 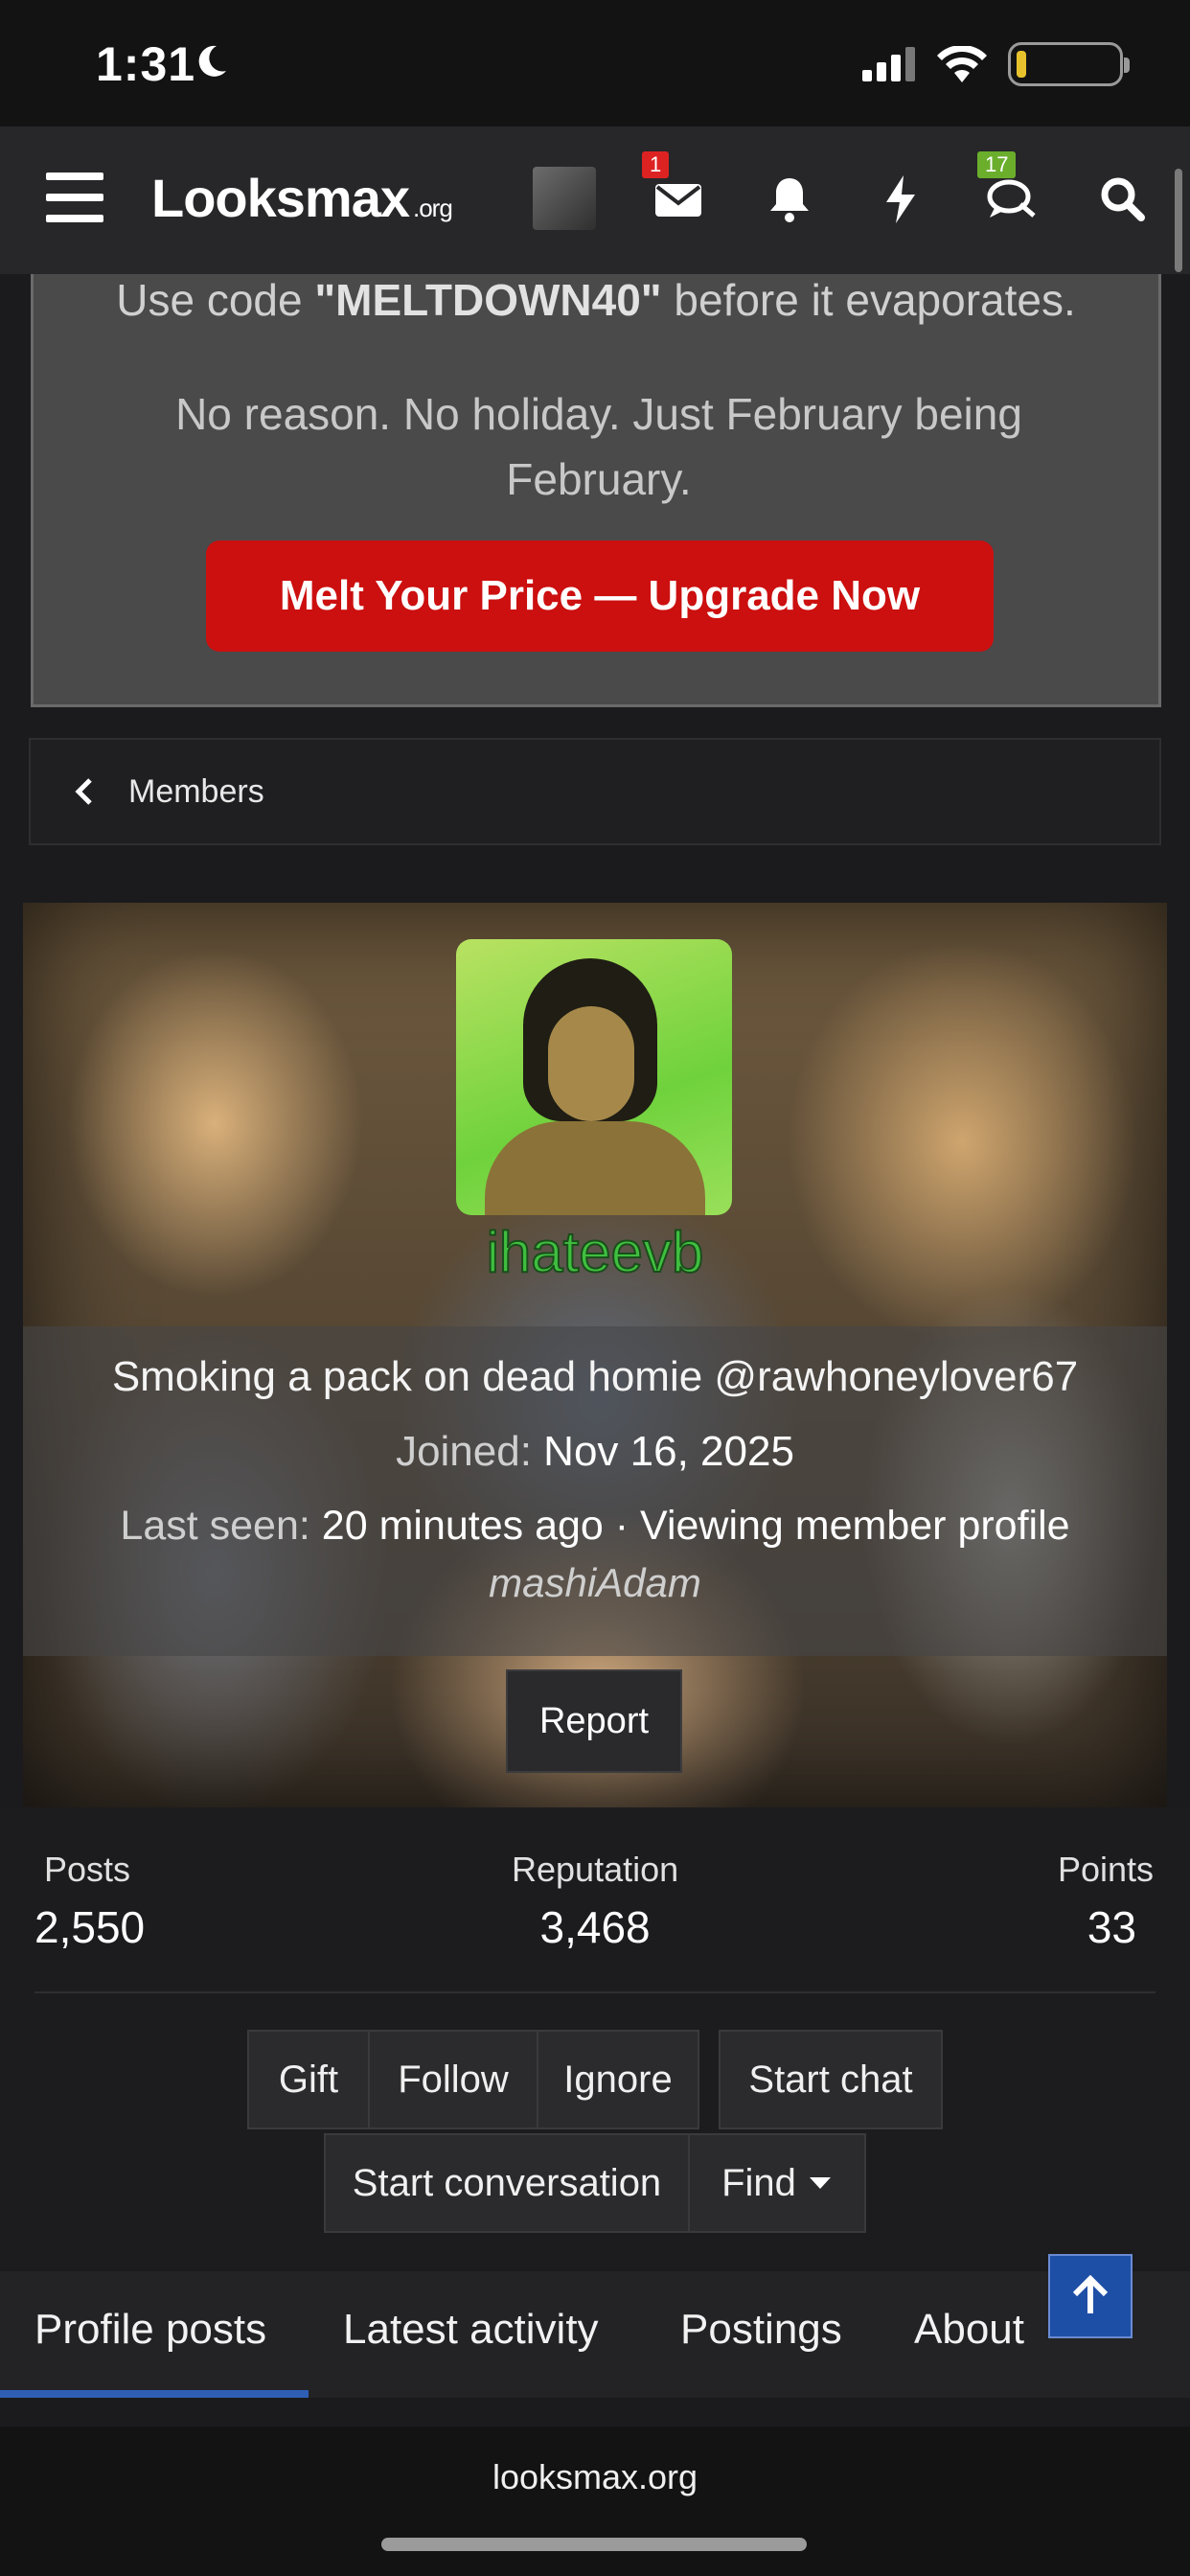 I want to click on menu-icon, so click(x=74, y=197).